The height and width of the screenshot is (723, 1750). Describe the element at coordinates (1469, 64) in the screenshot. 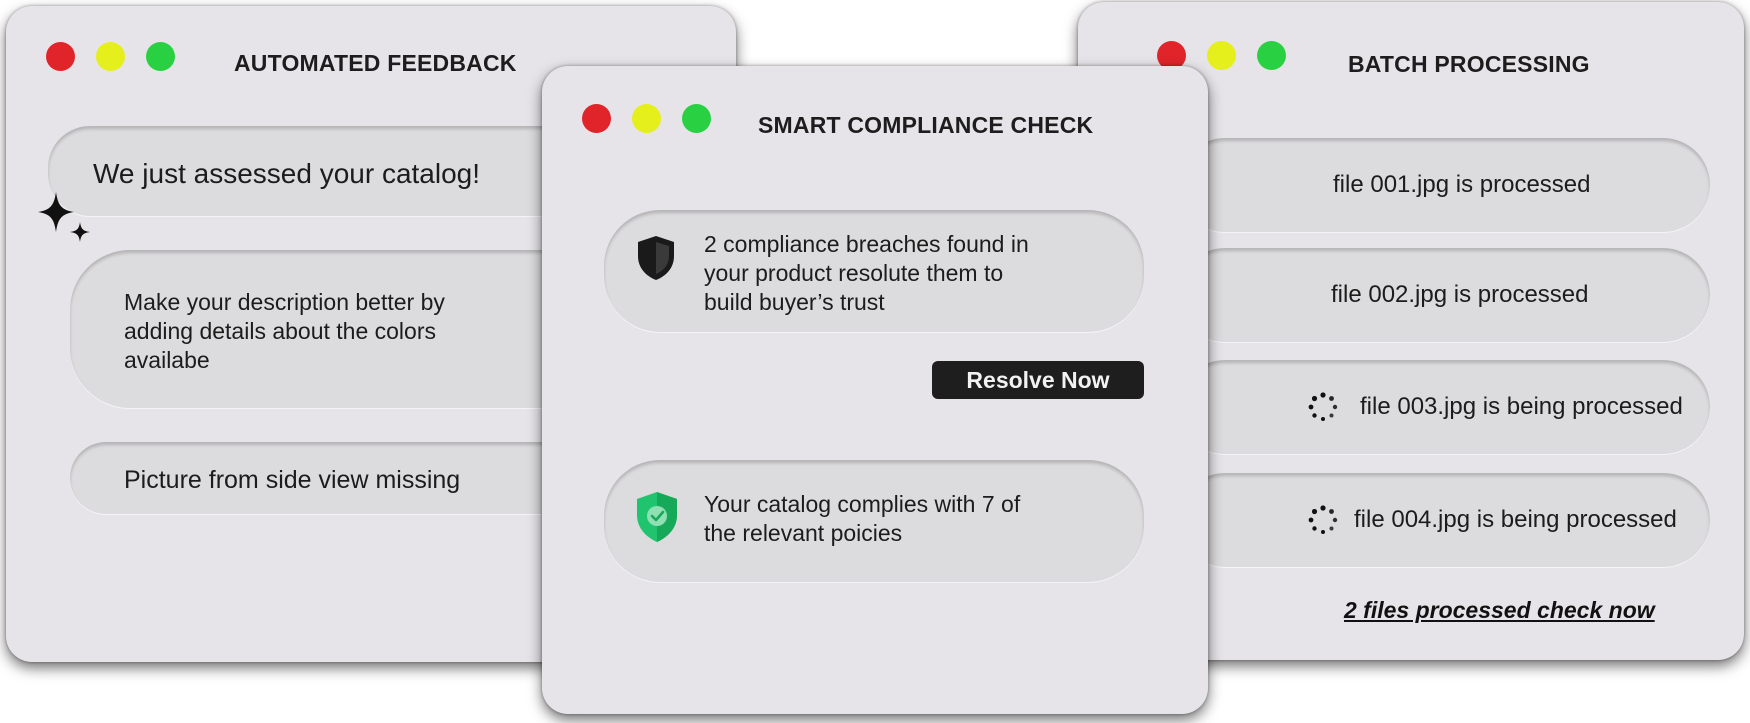

I see `window-title: BATCH PROCESSING` at that location.